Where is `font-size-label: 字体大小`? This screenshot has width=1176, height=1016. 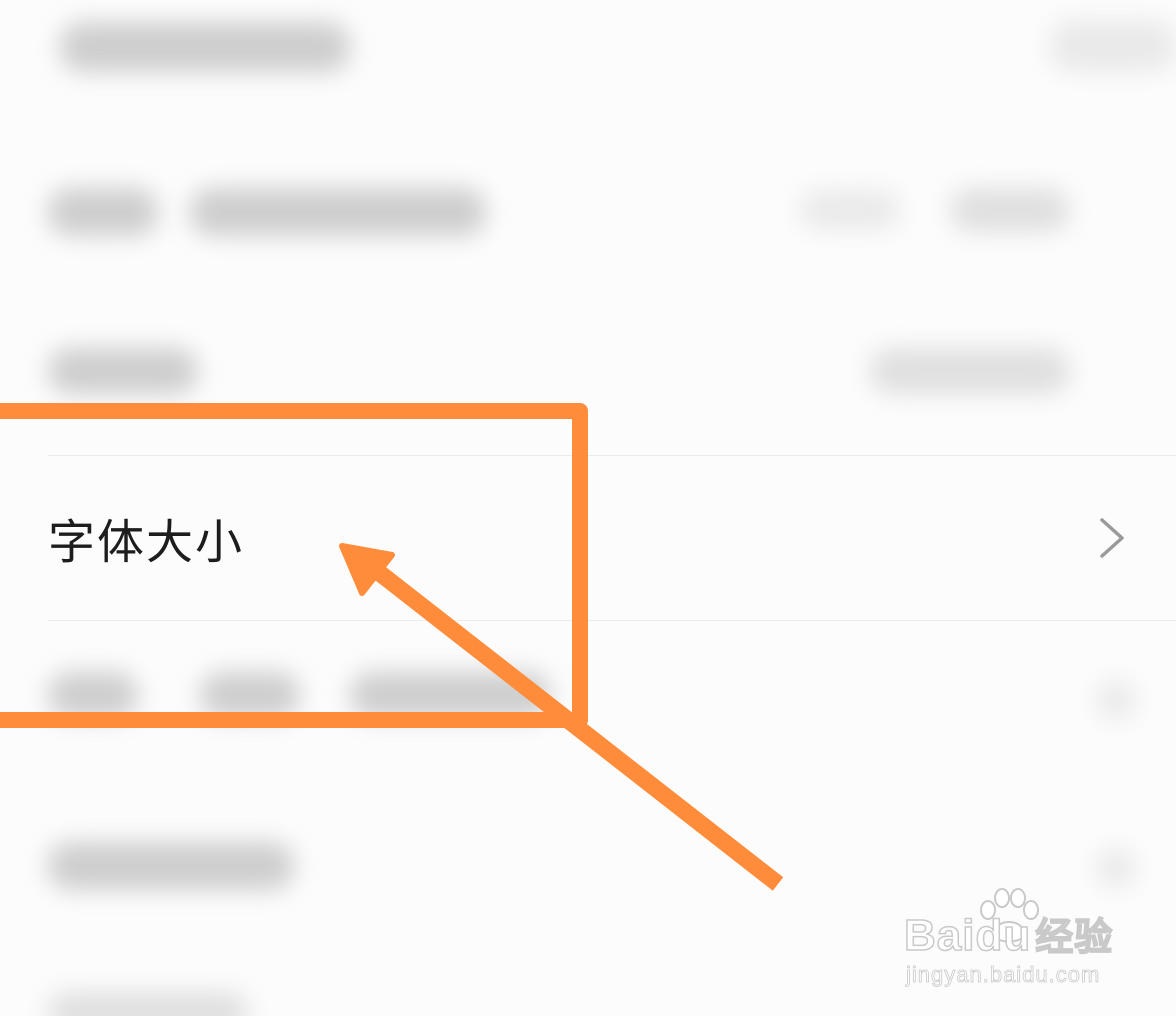 font-size-label: 字体大小 is located at coordinates (146, 543).